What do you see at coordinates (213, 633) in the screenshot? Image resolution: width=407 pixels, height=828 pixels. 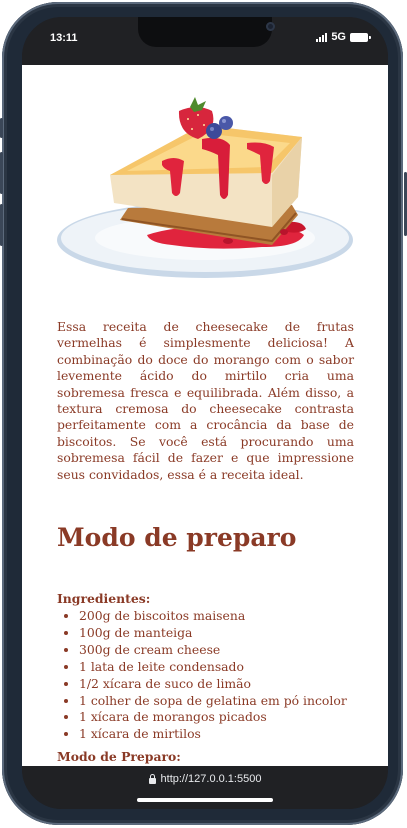 I see `list-item: 100g de manteiga` at bounding box center [213, 633].